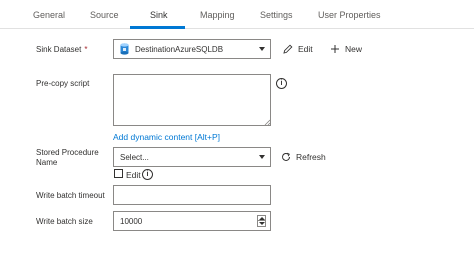 The width and height of the screenshot is (474, 263). I want to click on refresh-button: Refresh, so click(303, 157).